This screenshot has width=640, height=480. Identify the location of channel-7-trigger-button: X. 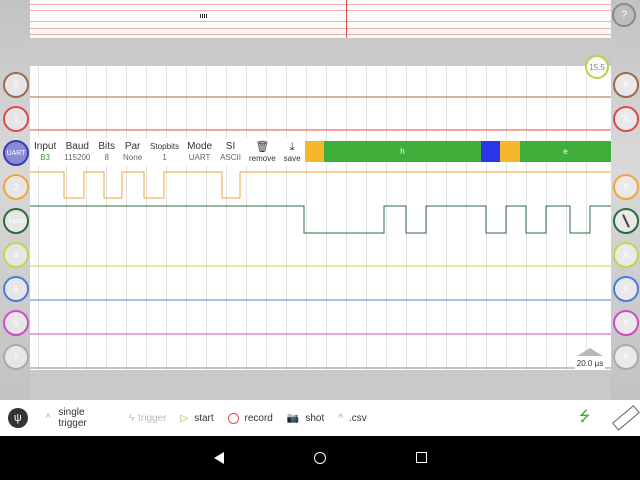
(626, 357).